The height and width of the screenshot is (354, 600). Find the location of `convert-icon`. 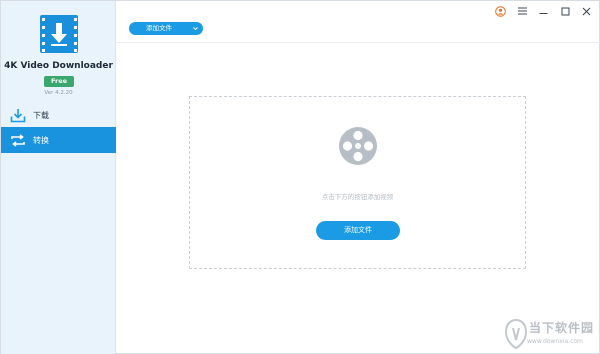

convert-icon is located at coordinates (18, 140).